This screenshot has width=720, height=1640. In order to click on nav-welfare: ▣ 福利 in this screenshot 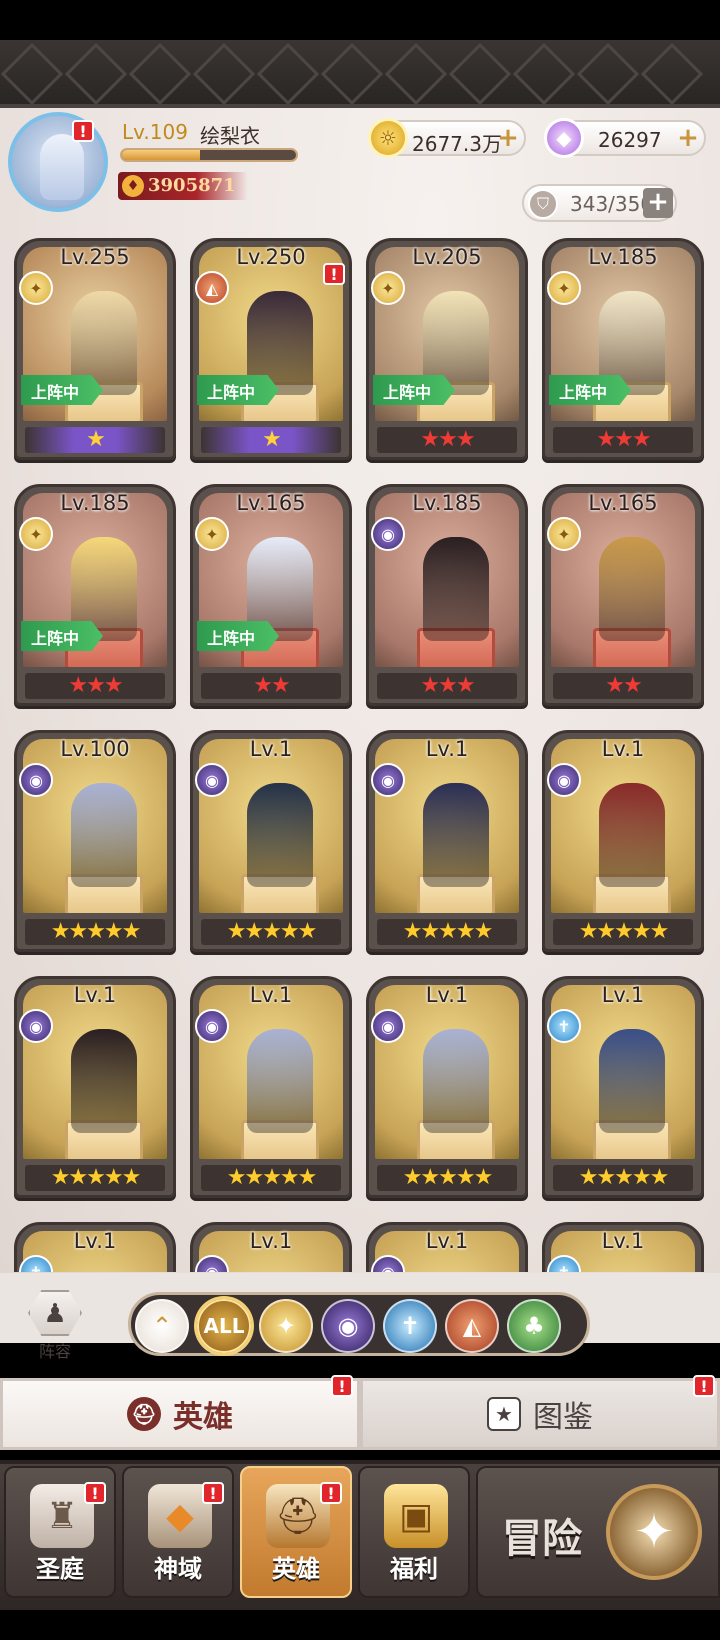, I will do `click(414, 1532)`.